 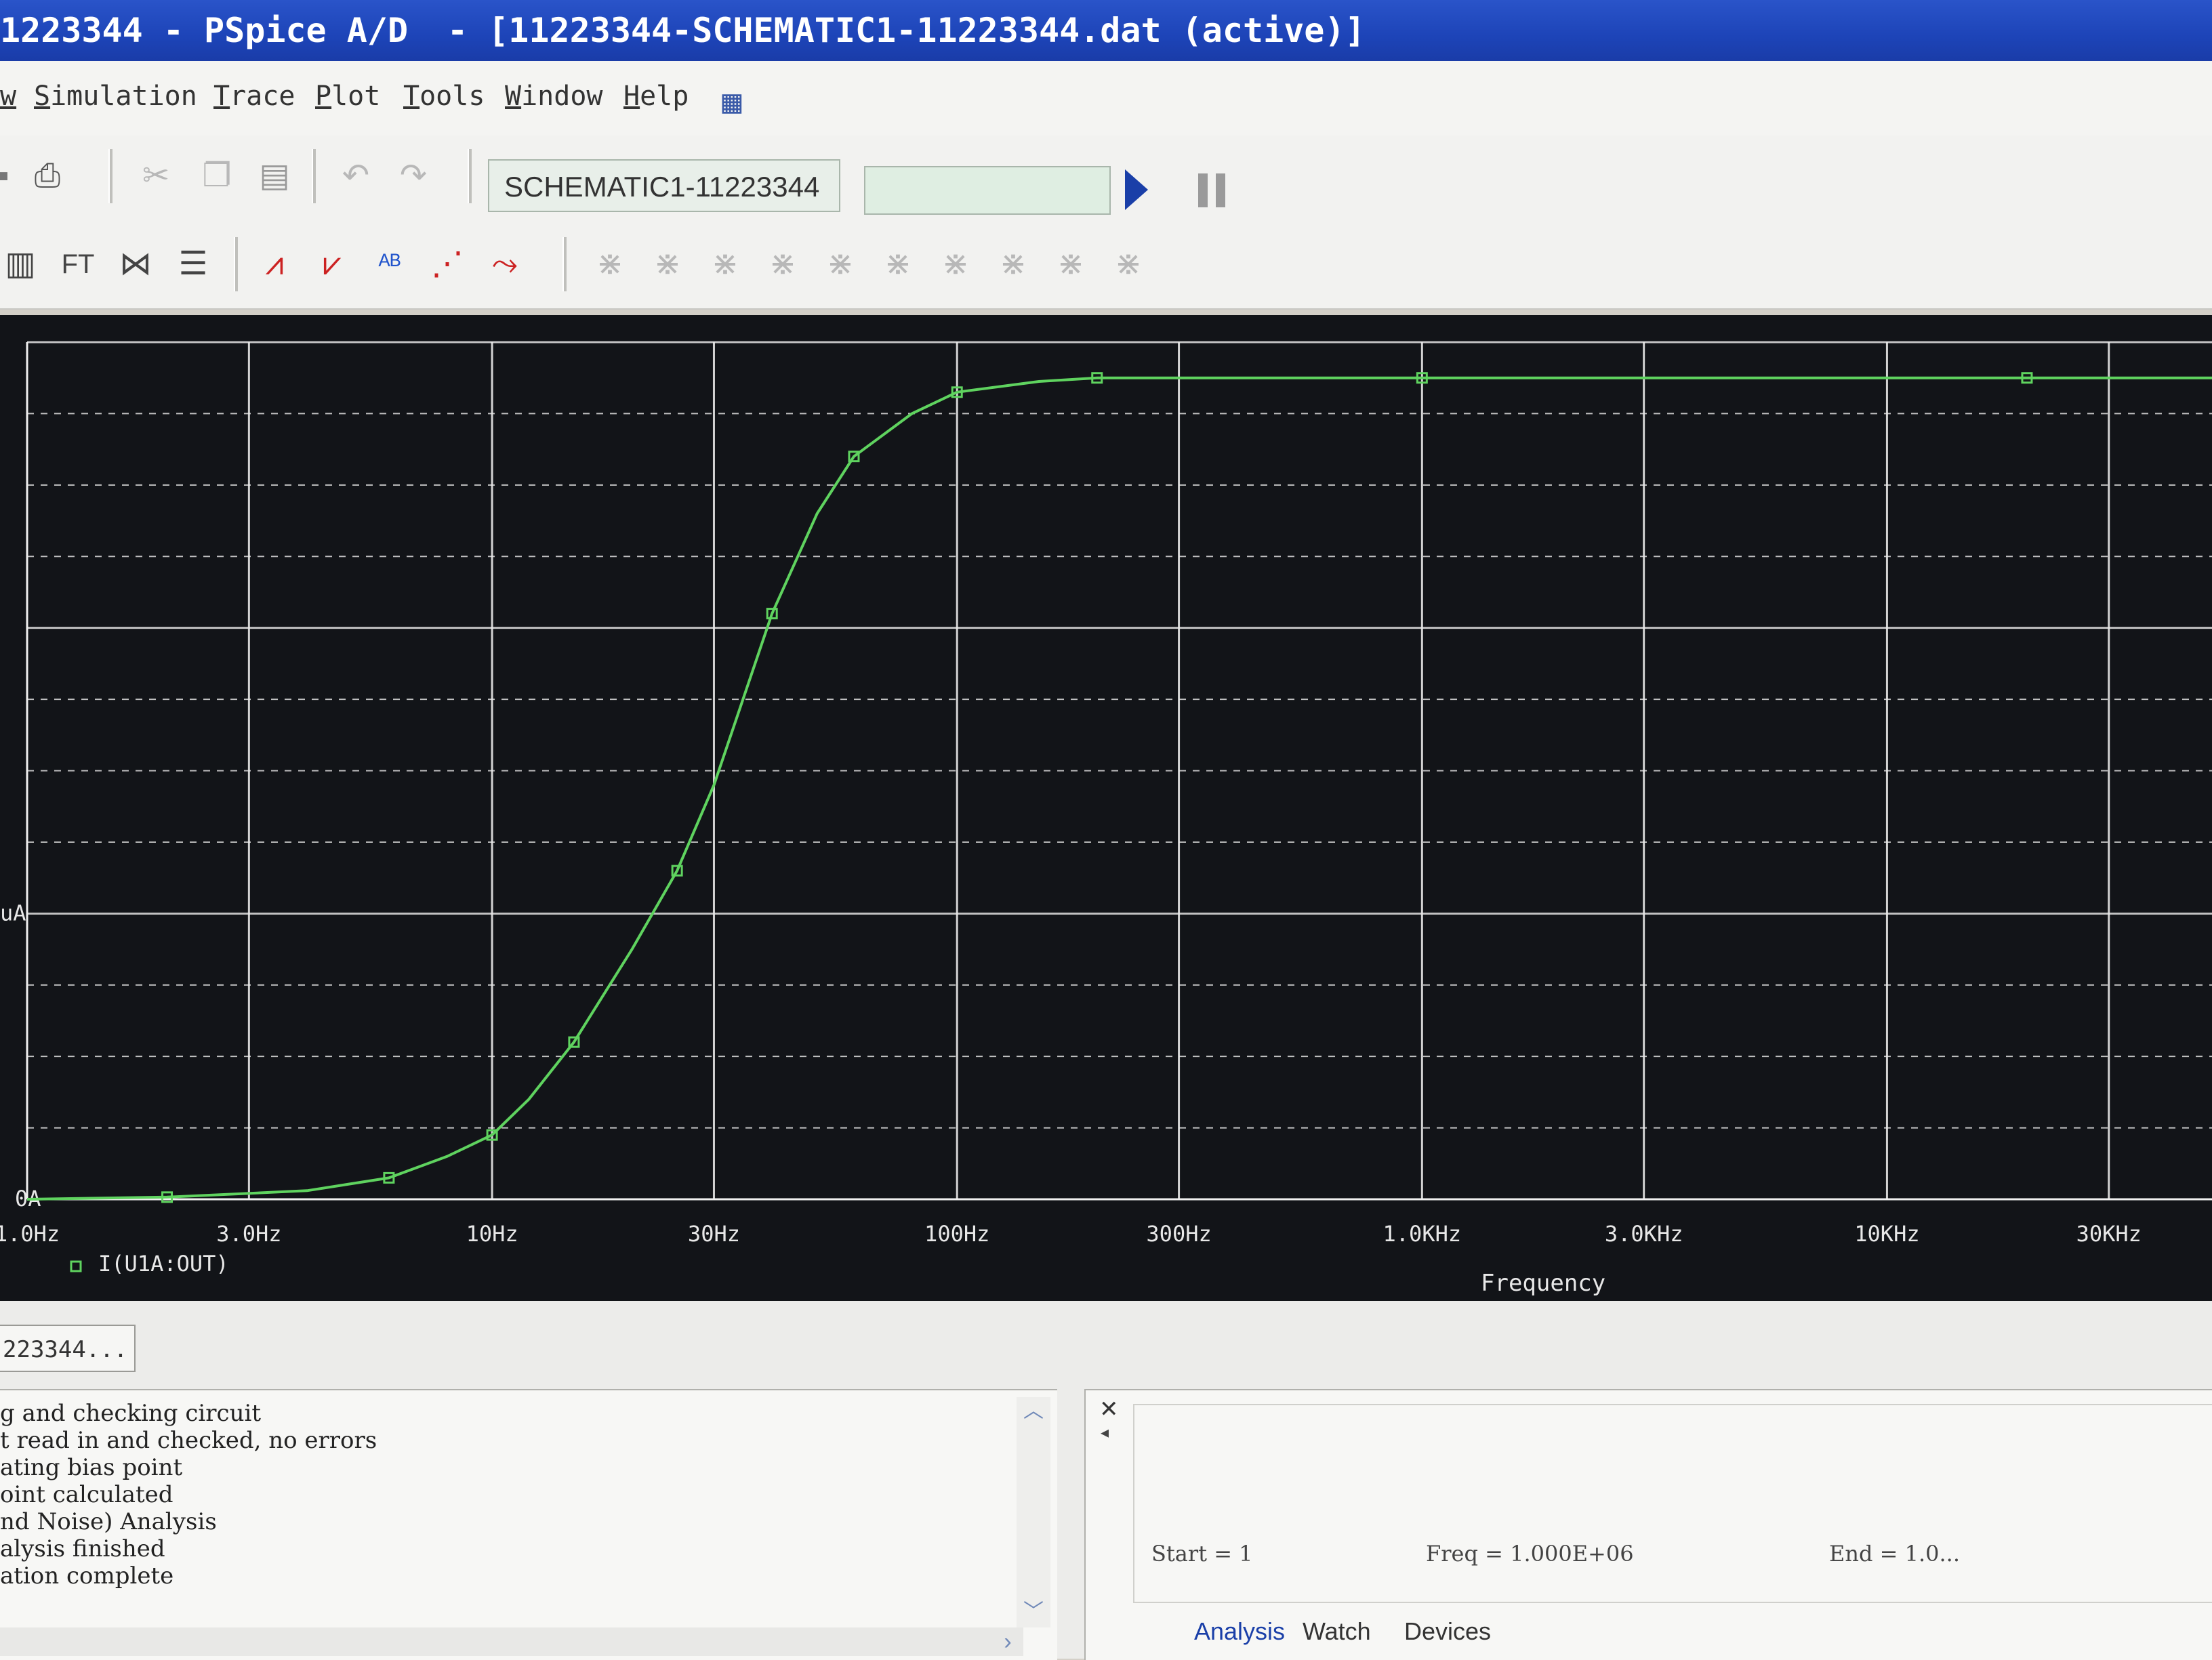 What do you see at coordinates (193, 264) in the screenshot?
I see `table-icon: ☰` at bounding box center [193, 264].